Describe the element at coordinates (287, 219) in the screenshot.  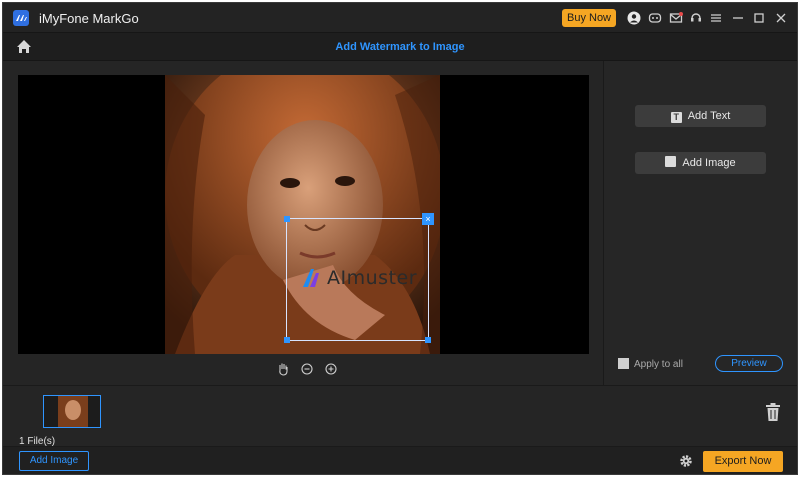
I see `resize-handle-top-left` at that location.